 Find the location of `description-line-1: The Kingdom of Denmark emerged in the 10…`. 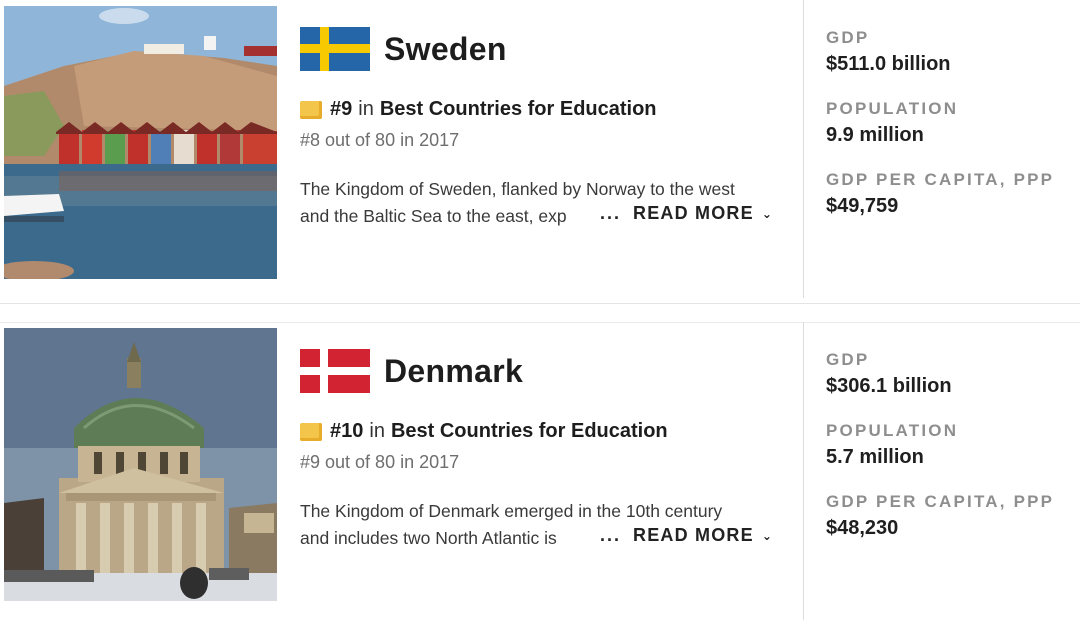

description-line-1: The Kingdom of Denmark emerged in the 10… is located at coordinates (511, 511).